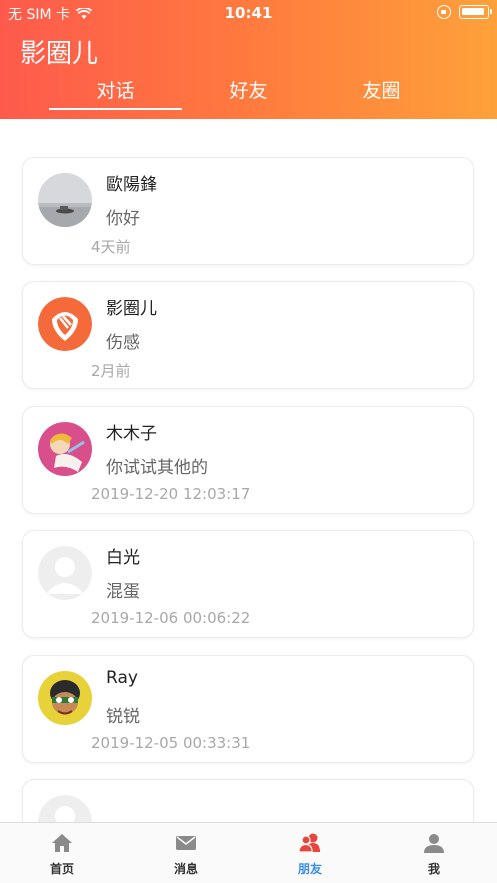  I want to click on tabbar-label: 我, so click(433, 869).